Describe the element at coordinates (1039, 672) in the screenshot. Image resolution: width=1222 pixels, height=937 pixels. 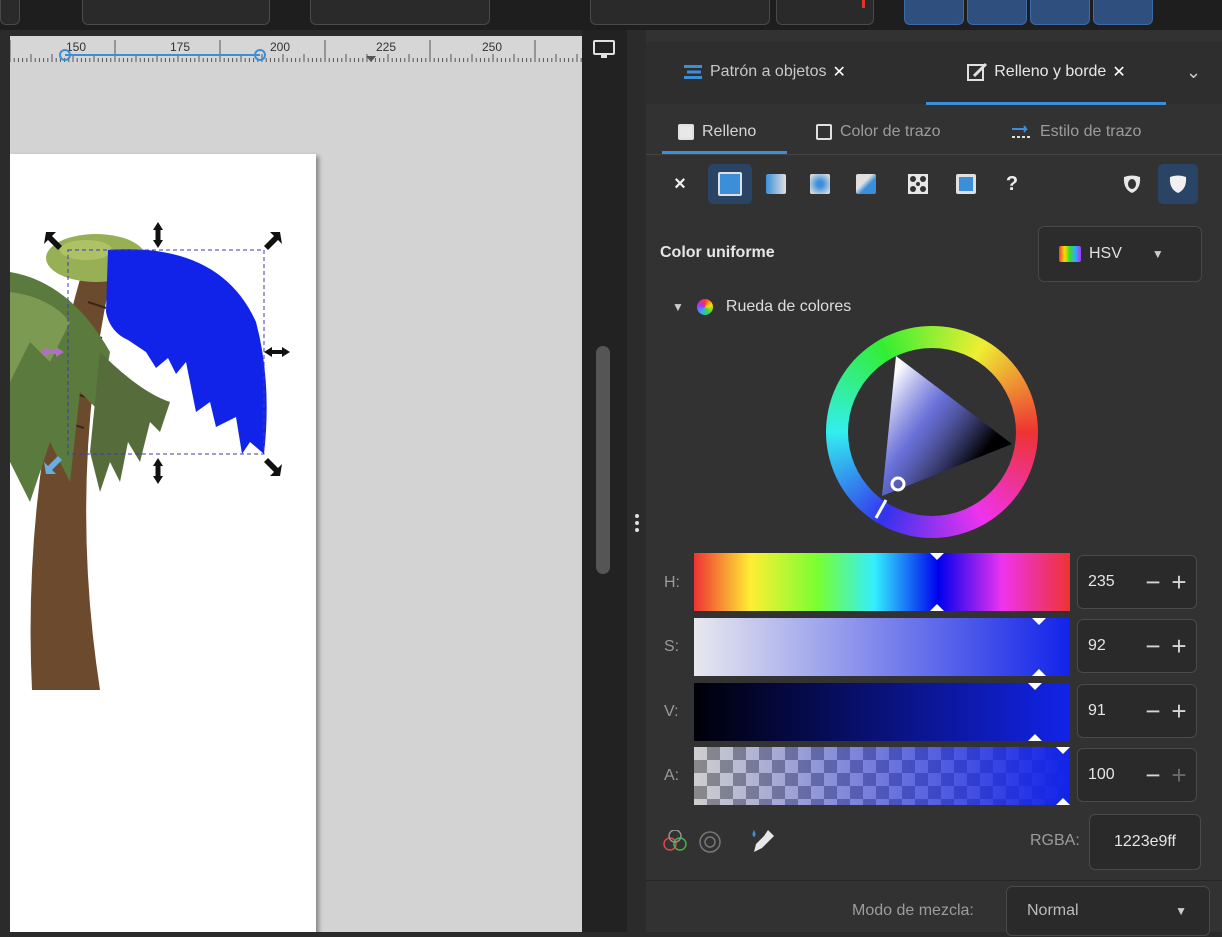
I see `saturation-slider-marker-bottom` at that location.